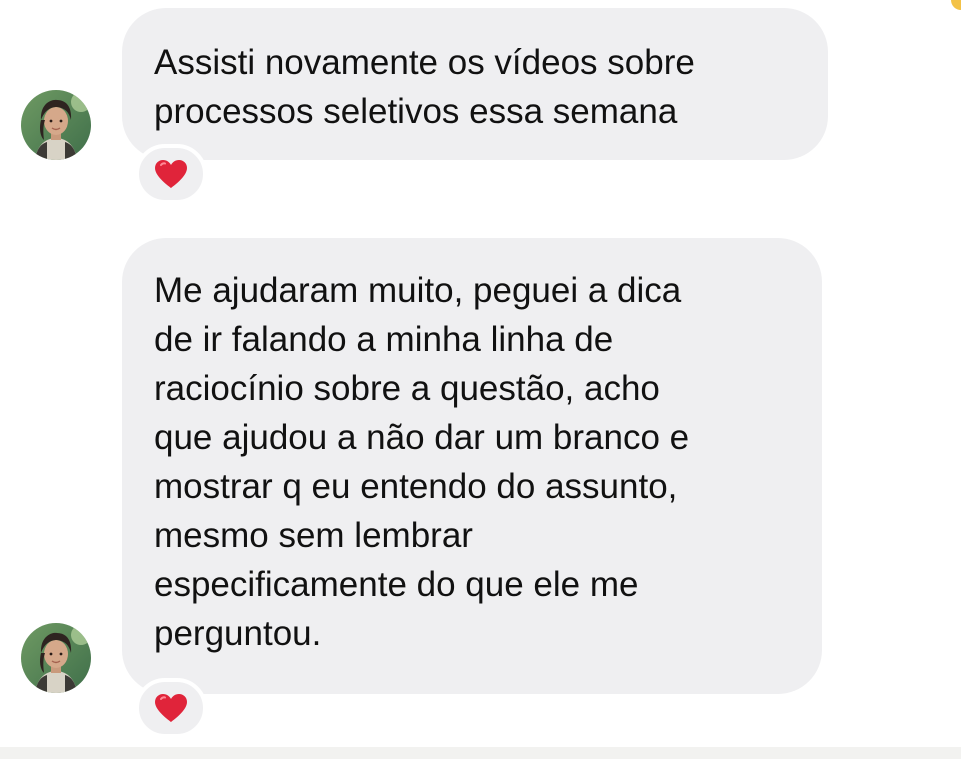  What do you see at coordinates (313, 535) in the screenshot?
I see `message-text-line: mesmo sem lembrar` at bounding box center [313, 535].